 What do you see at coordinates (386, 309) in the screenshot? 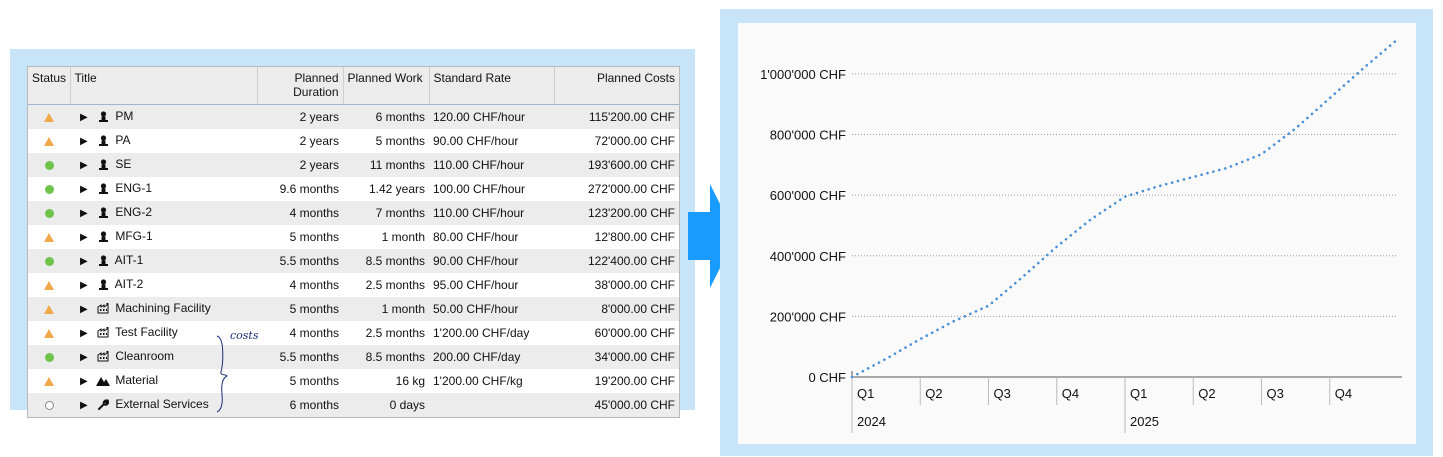
I see `planned-work-cell: 1 month` at bounding box center [386, 309].